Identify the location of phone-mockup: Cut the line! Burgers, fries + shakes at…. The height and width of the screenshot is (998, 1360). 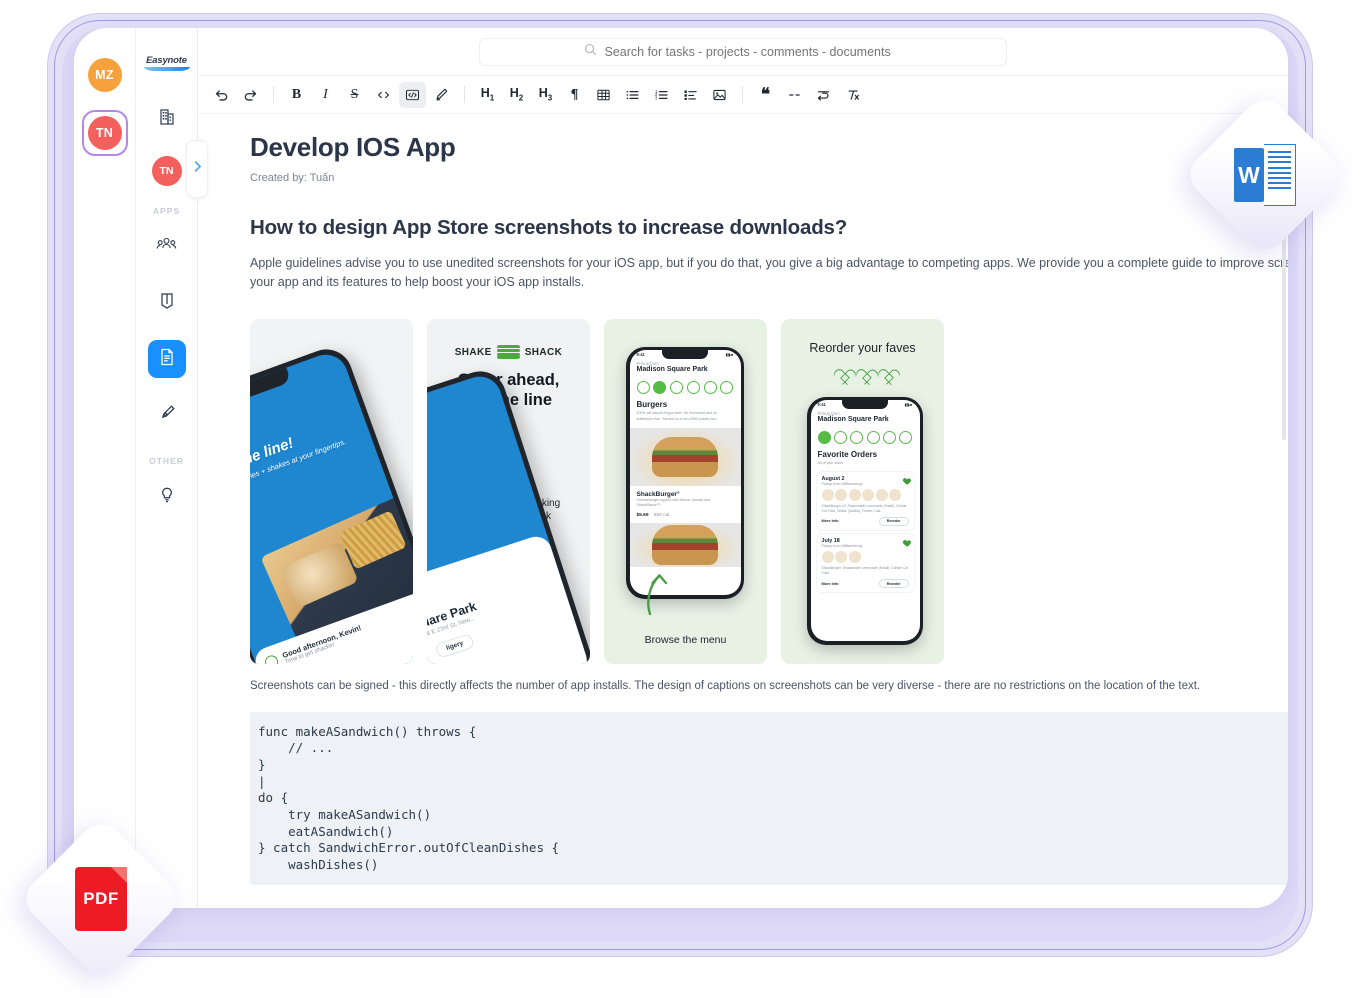
(331, 502).